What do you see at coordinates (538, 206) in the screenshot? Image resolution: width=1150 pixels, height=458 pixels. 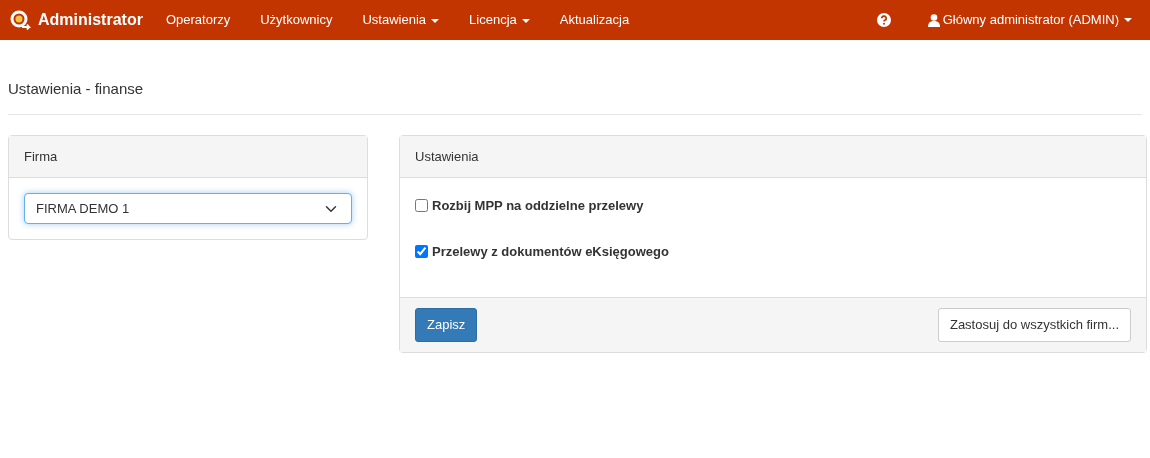 I see `checkbox-label: Rozbij MPP na oddzielne przelewy` at bounding box center [538, 206].